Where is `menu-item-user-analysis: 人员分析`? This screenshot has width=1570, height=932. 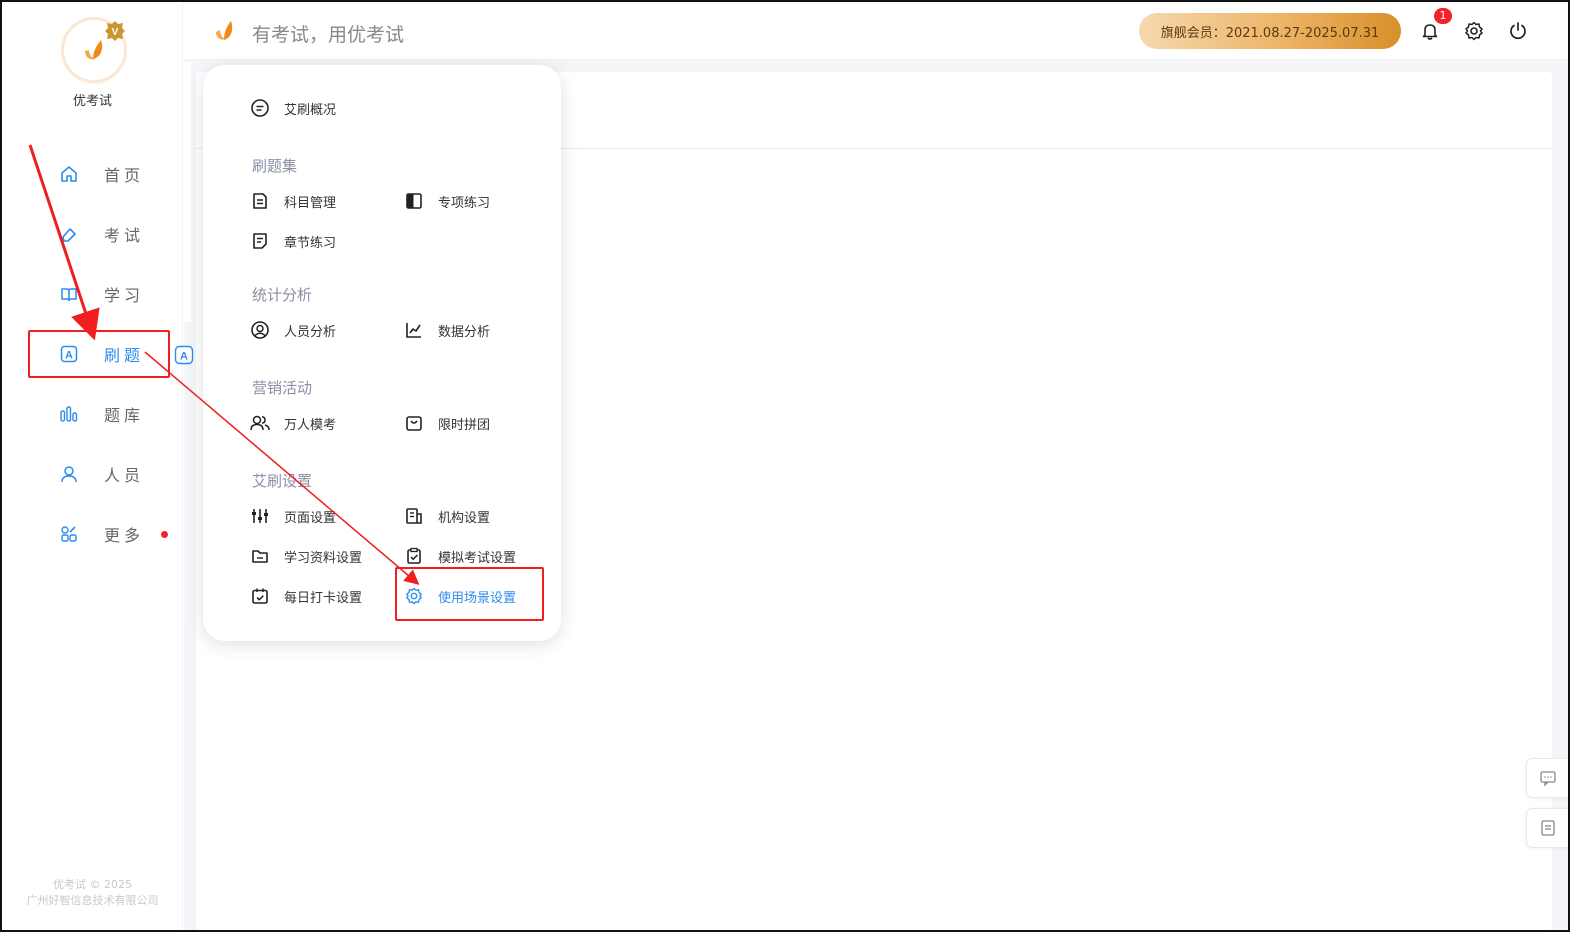 menu-item-user-analysis: 人员分析 is located at coordinates (293, 330).